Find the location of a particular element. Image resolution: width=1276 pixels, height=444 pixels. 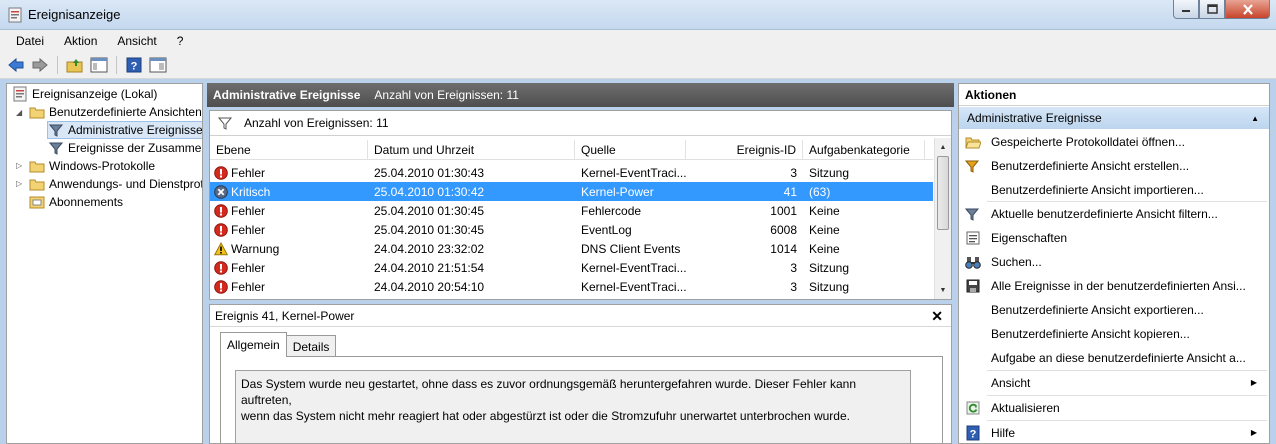

tab-details: Details is located at coordinates (311, 346).